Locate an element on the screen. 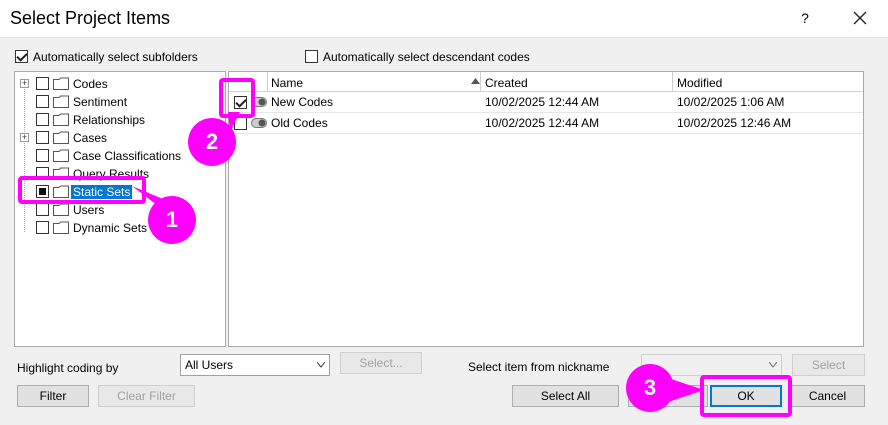  grid-header: Name Created Modified is located at coordinates (546, 82).